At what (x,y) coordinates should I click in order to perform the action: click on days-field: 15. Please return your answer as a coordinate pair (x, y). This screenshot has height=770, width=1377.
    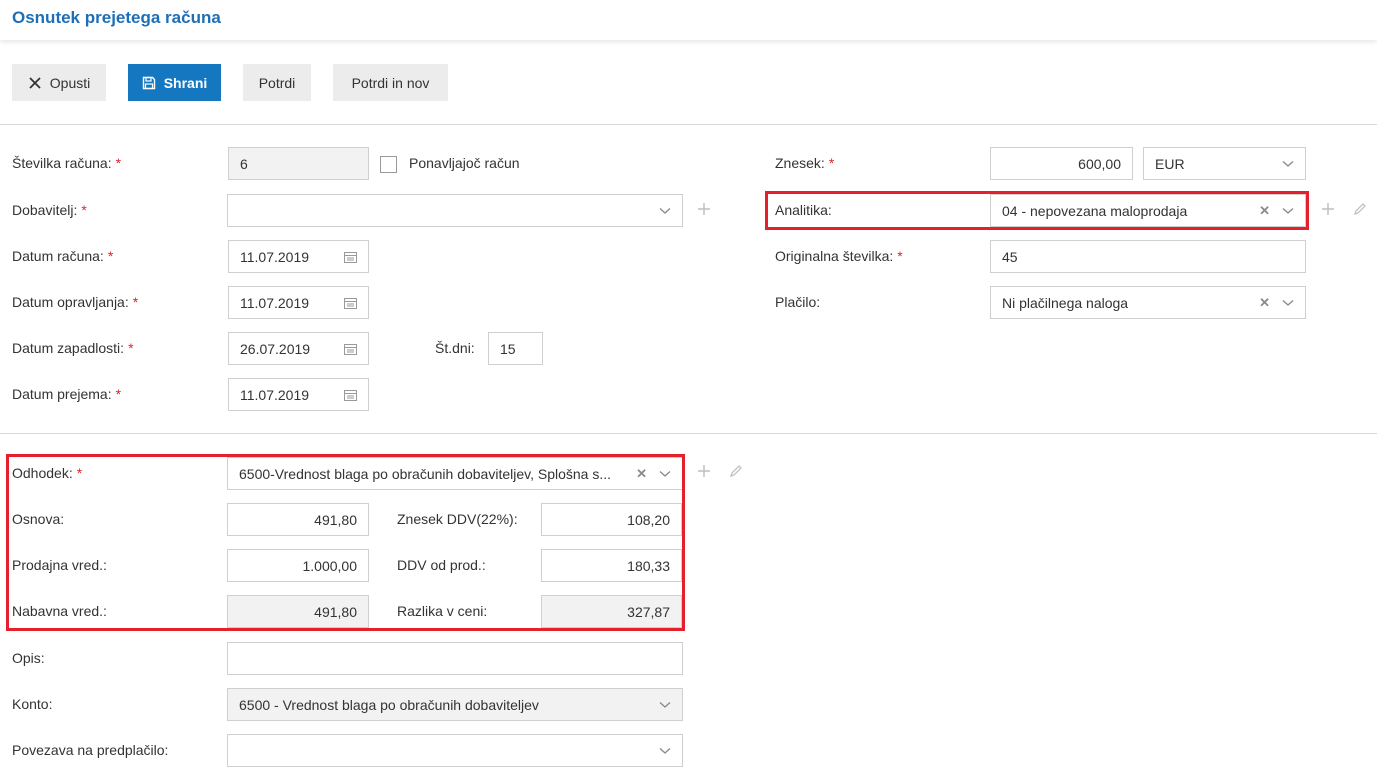
    Looking at the image, I should click on (515, 348).